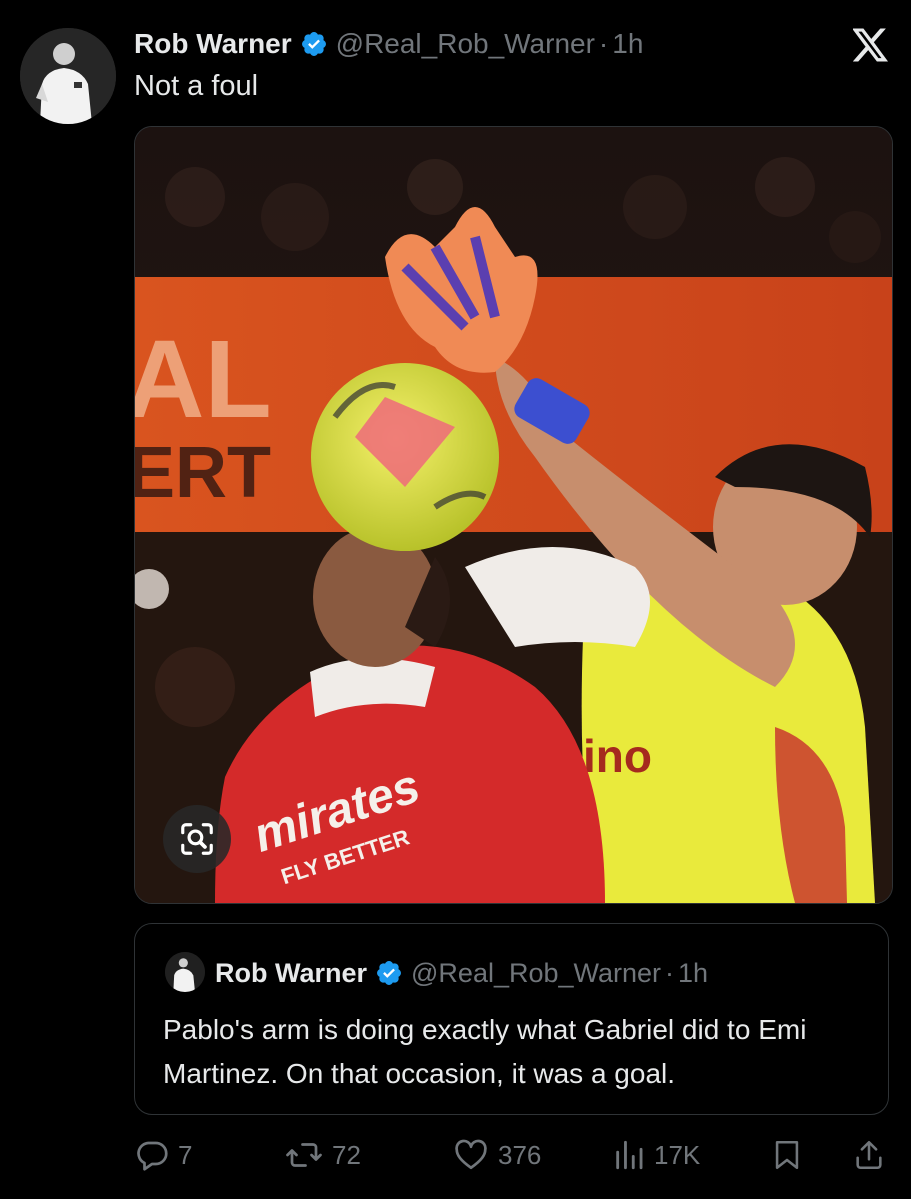 The width and height of the screenshot is (911, 1199). What do you see at coordinates (346, 1154) in the screenshot?
I see `repost-count: 72` at bounding box center [346, 1154].